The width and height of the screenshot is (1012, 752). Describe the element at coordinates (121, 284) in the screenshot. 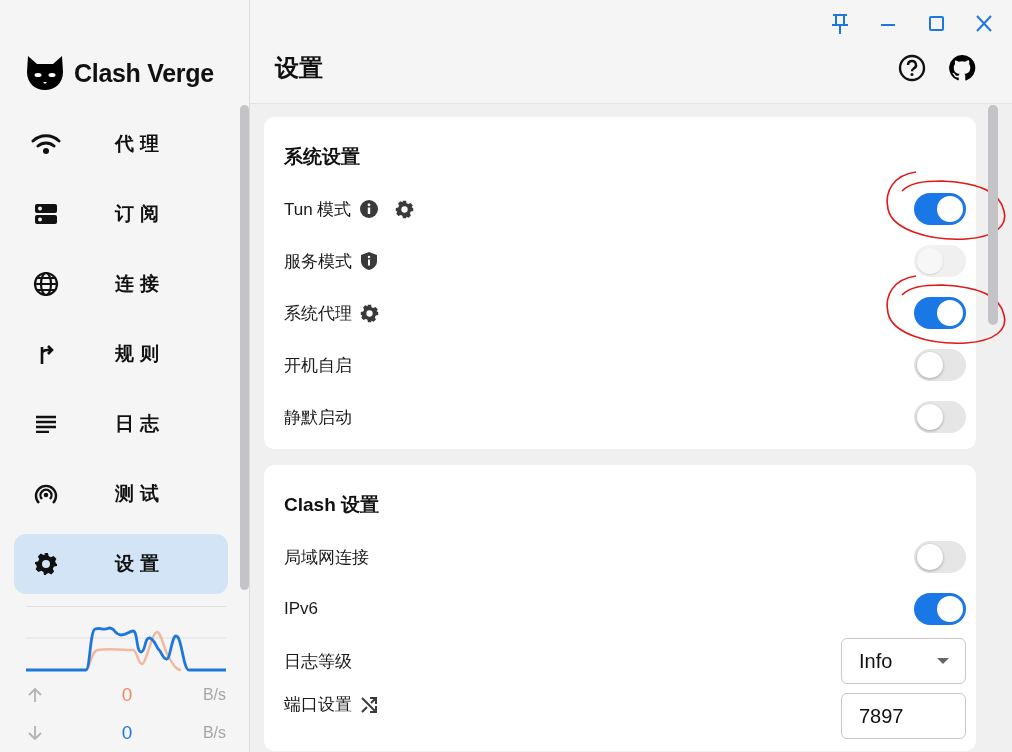

I see `nav-item: 连接` at that location.